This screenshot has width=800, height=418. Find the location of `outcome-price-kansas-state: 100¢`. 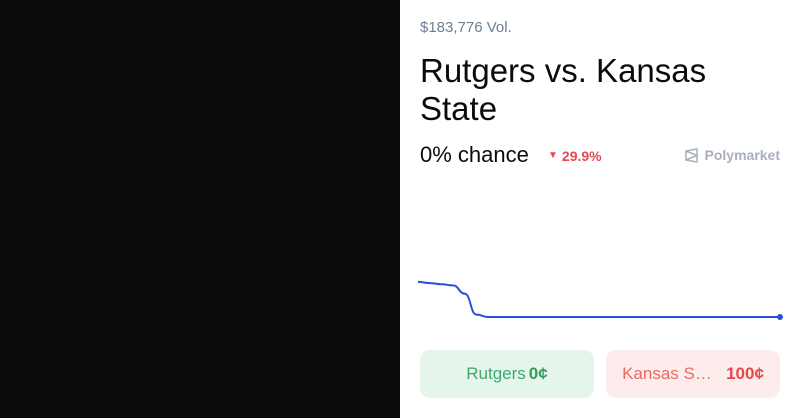

outcome-price-kansas-state: 100¢ is located at coordinates (745, 373).